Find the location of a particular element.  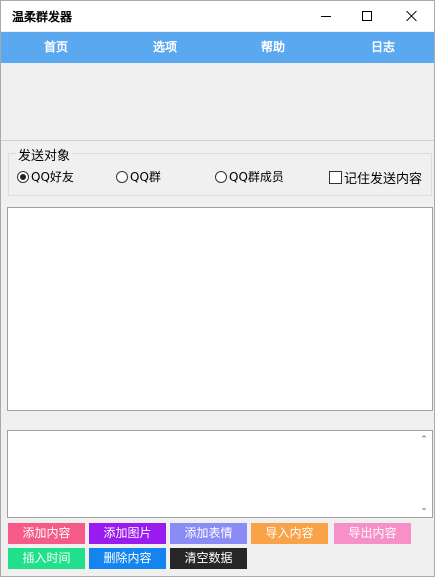

export-content-button: 导出内容 is located at coordinates (372, 533).